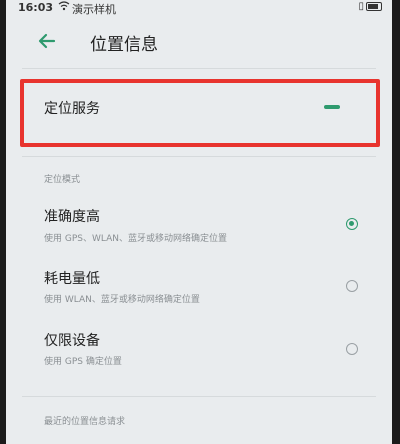 Image resolution: width=400 pixels, height=444 pixels. Describe the element at coordinates (72, 278) in the screenshot. I see `option-battery-saving-title: 耗电量低` at that location.